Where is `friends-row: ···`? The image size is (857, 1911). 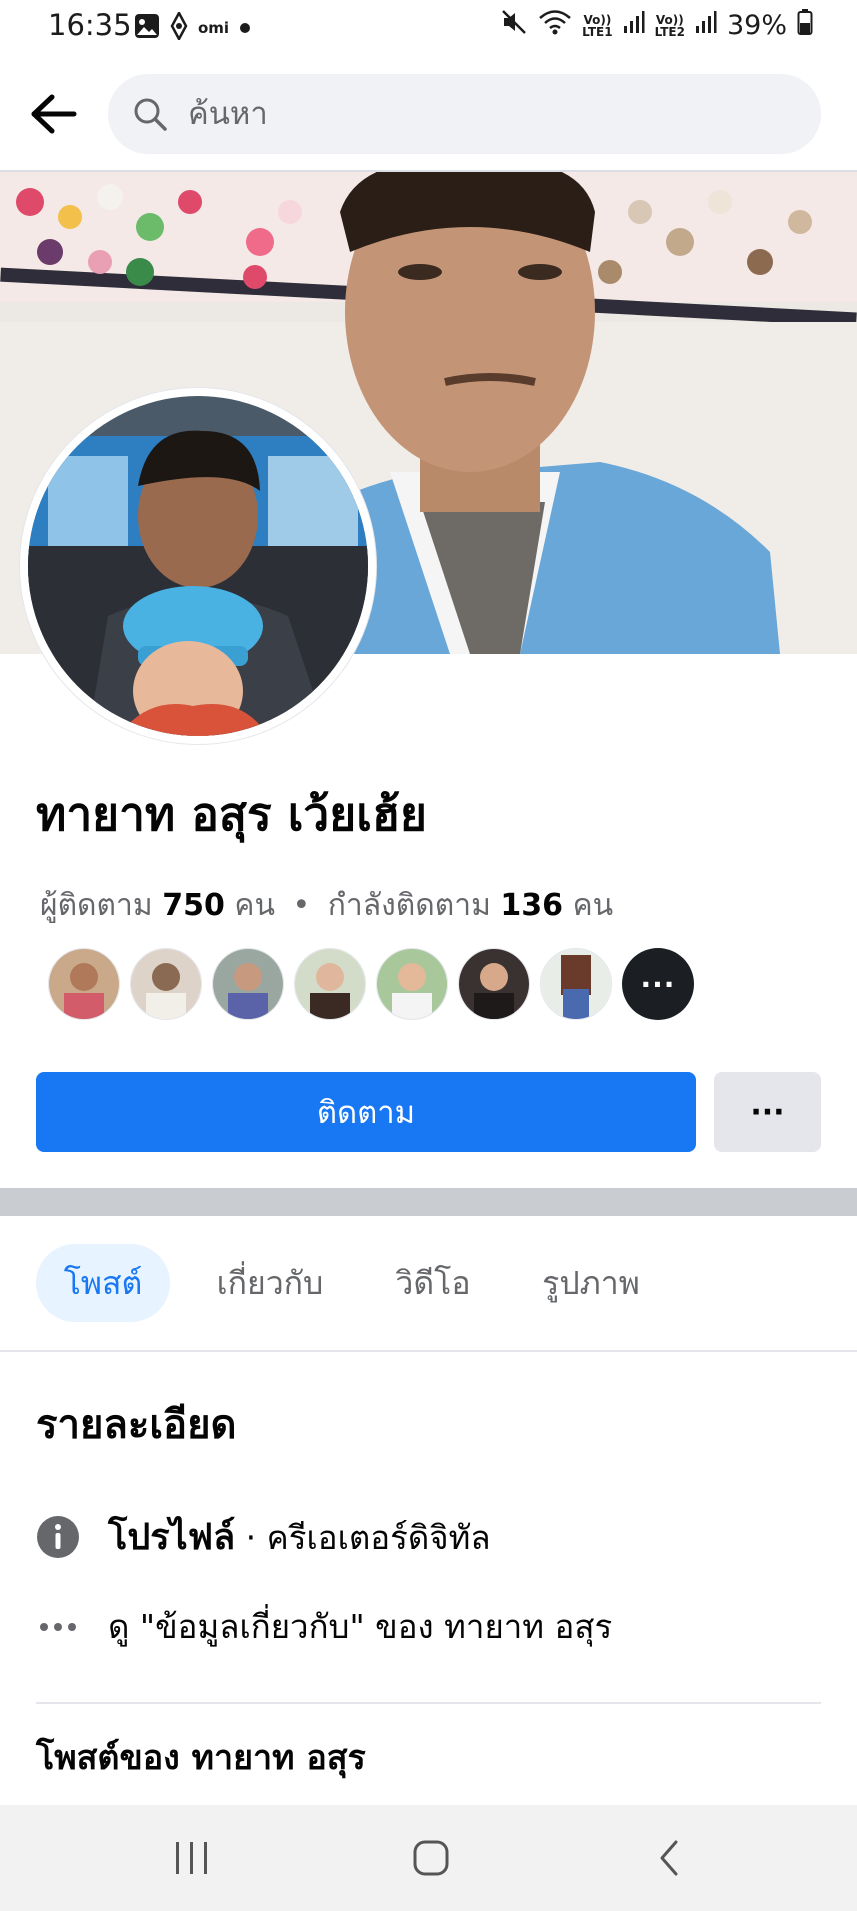
friends-row: ··· is located at coordinates (371, 984).